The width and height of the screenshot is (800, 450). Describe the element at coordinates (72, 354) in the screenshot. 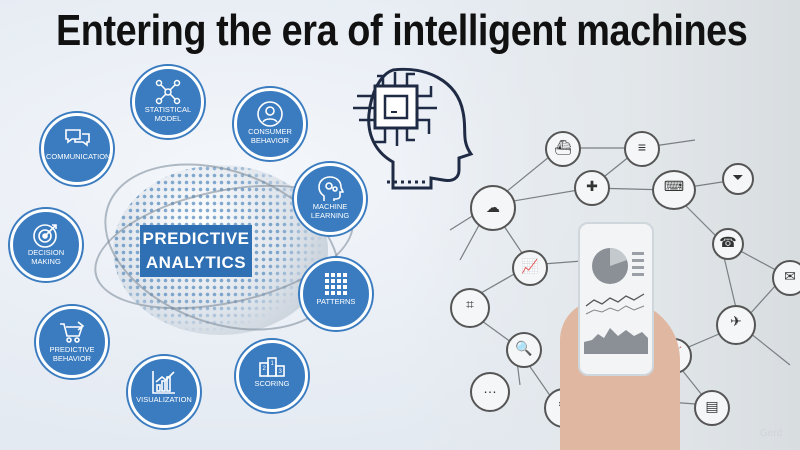

I see `node-label: PREDICTIVE BEHAVIOR` at that location.